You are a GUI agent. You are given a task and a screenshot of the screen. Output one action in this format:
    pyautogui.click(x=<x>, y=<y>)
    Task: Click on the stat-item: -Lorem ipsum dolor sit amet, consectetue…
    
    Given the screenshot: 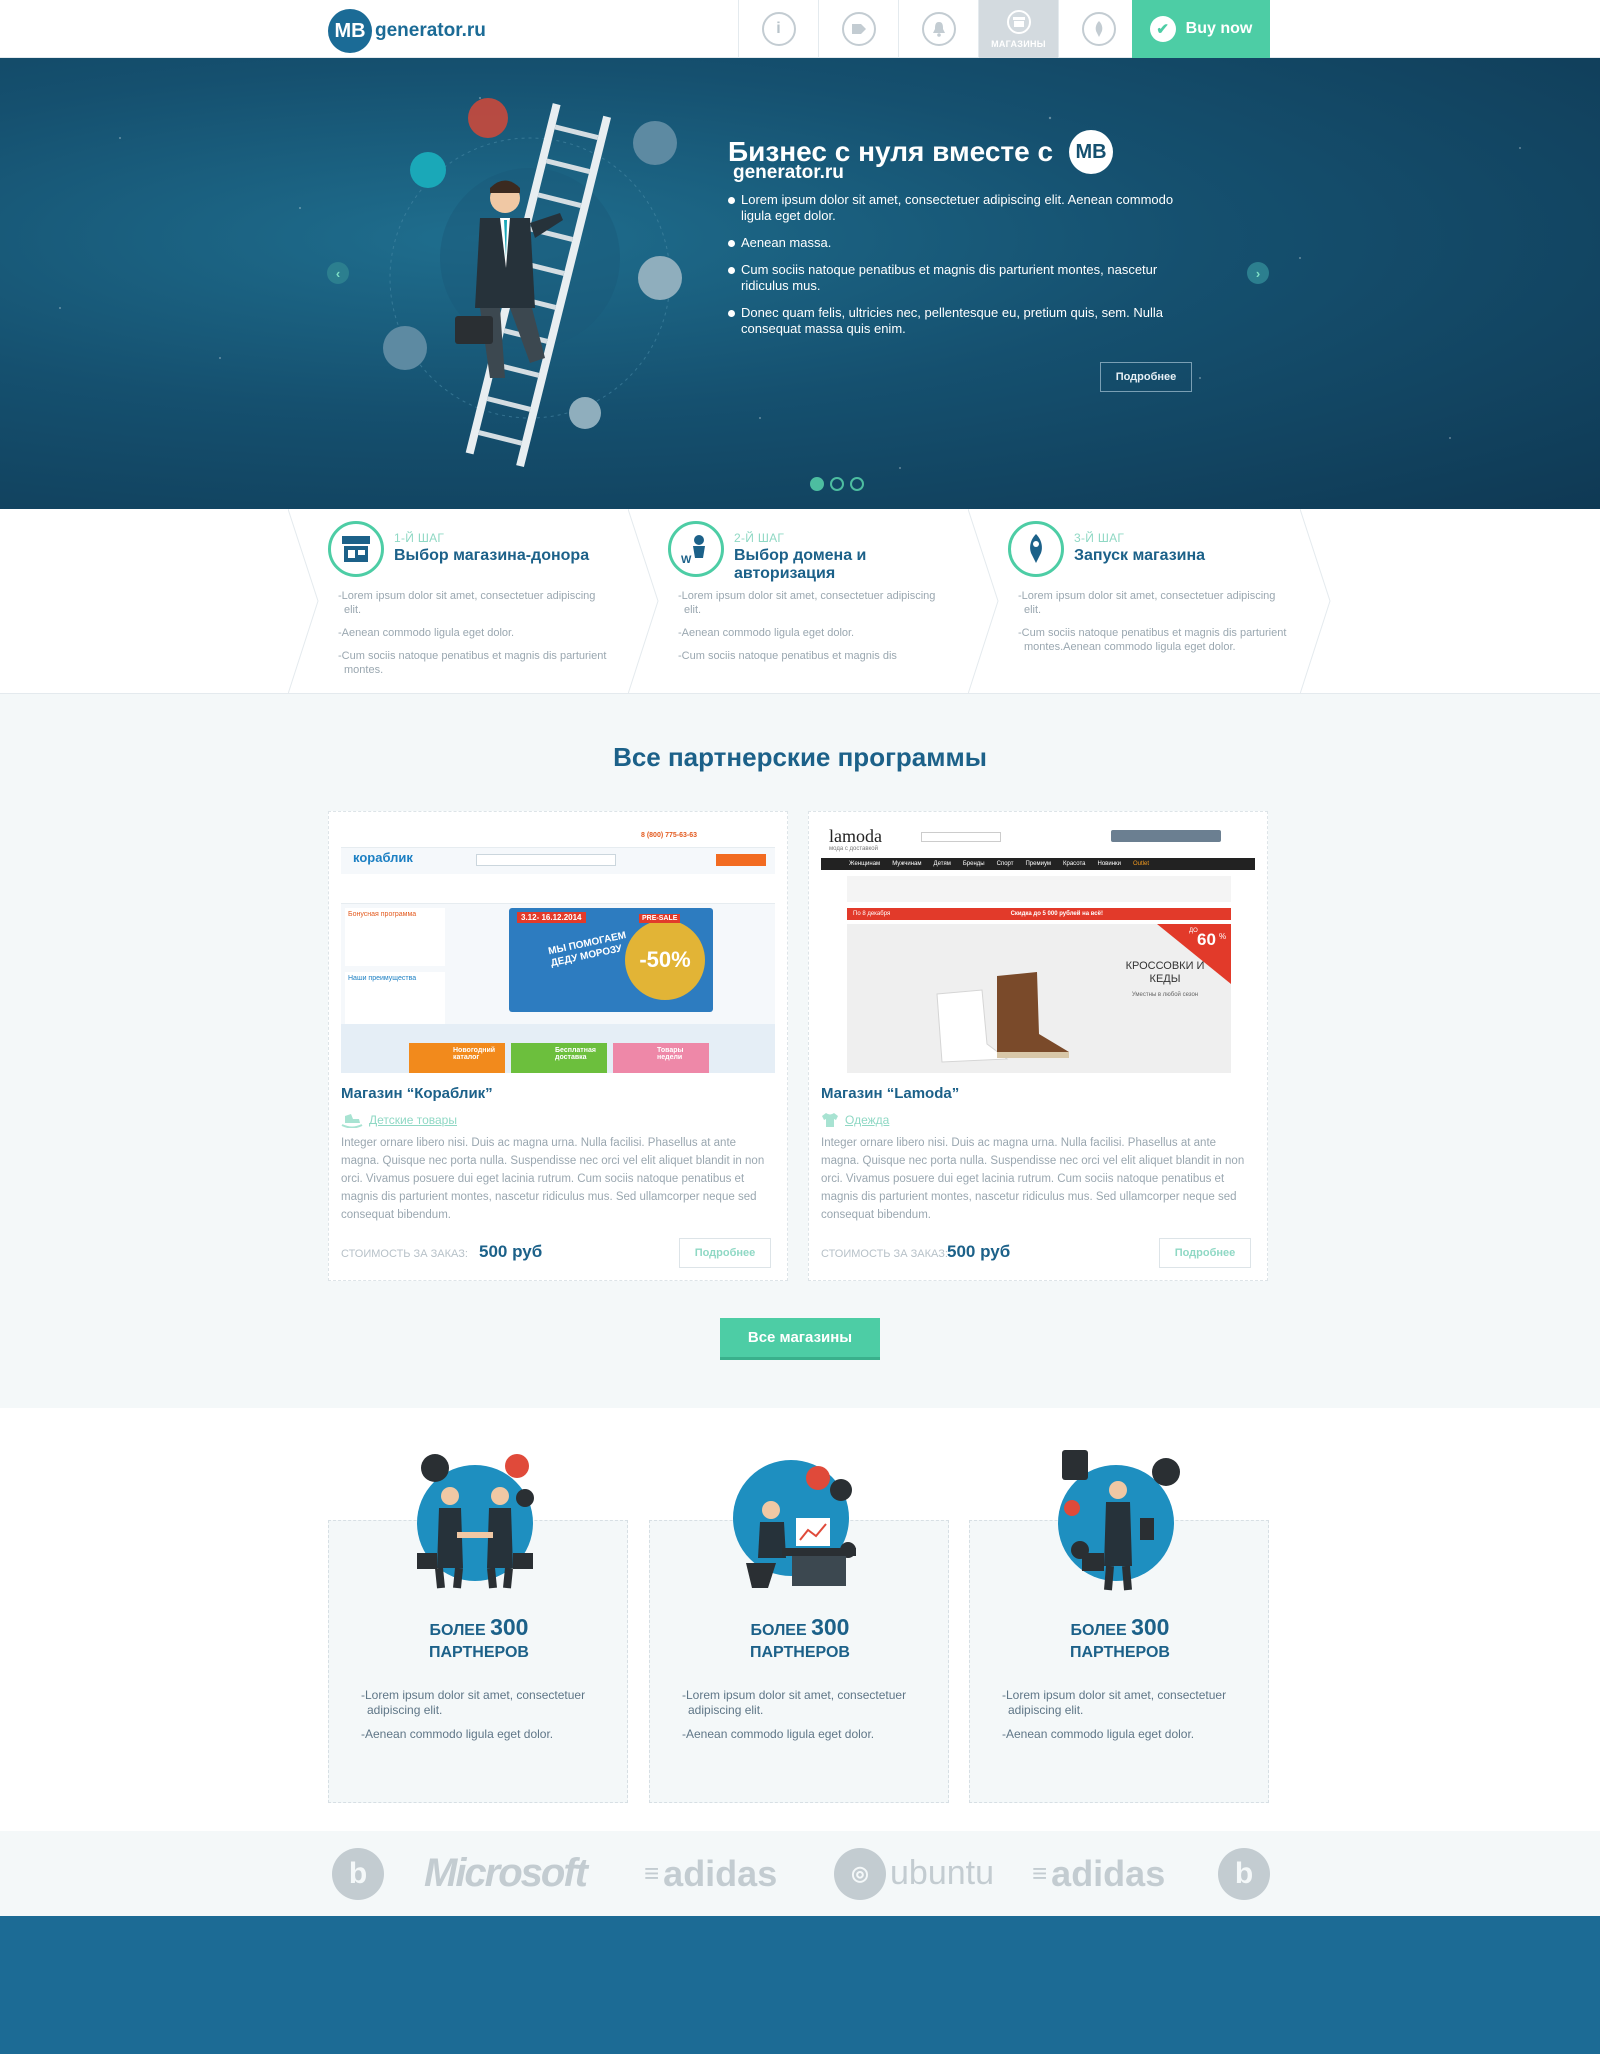 What is the action you would take?
    pyautogui.click(x=473, y=1702)
    